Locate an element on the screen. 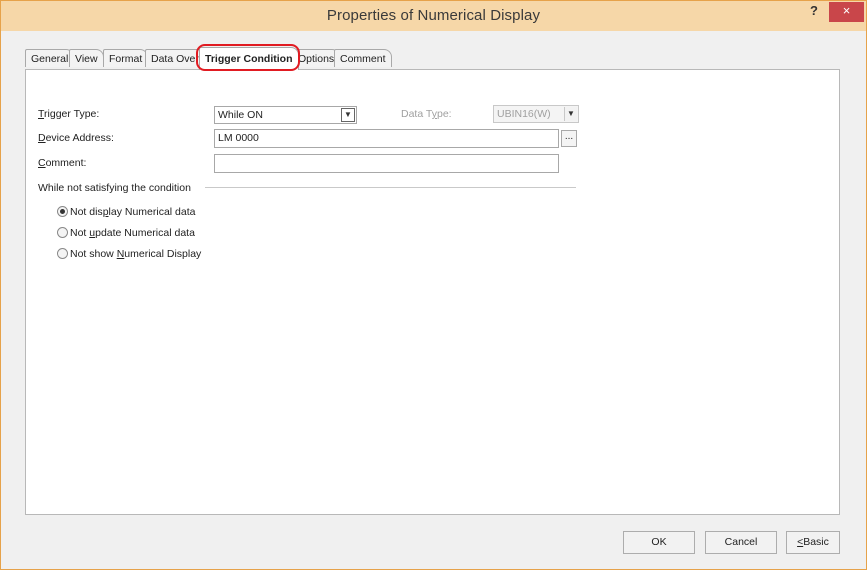 The image size is (867, 570). device-address-input: LM 0000 is located at coordinates (386, 138).